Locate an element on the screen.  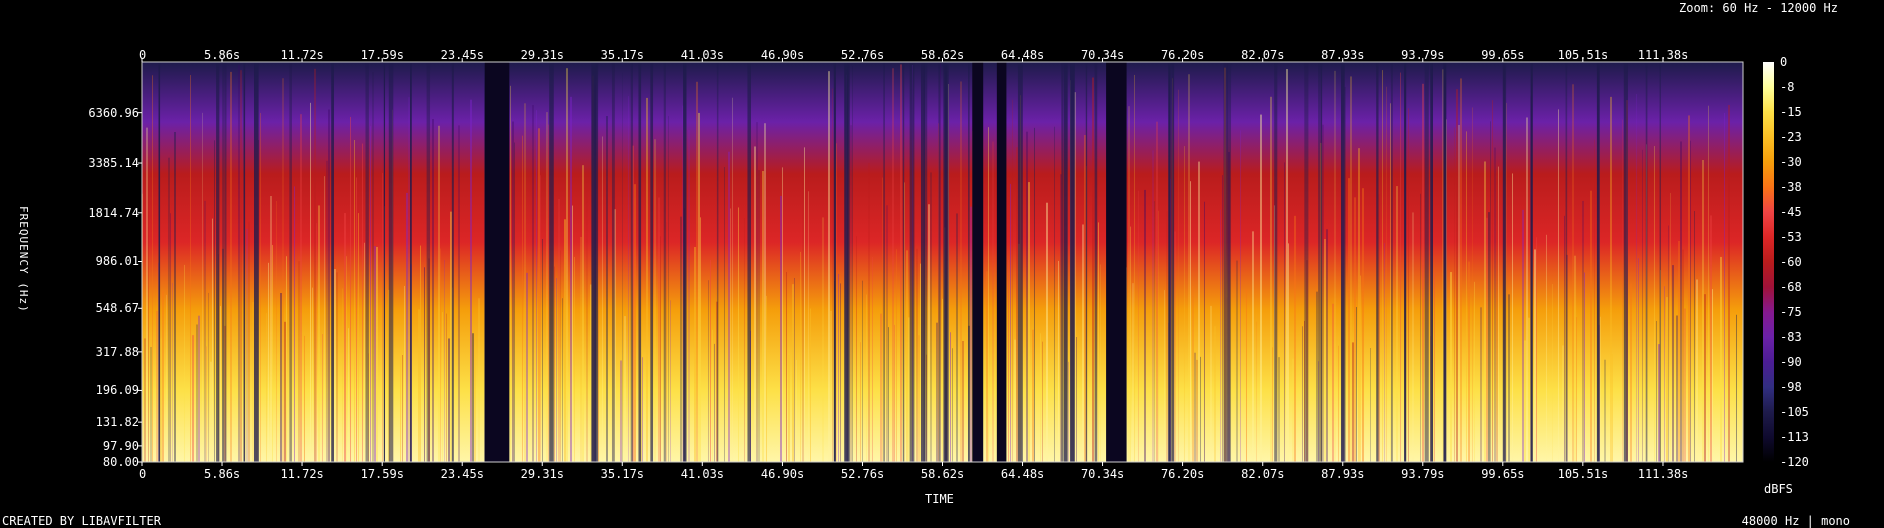
x-tick-label: 111.38s is located at coordinates (1663, 474).